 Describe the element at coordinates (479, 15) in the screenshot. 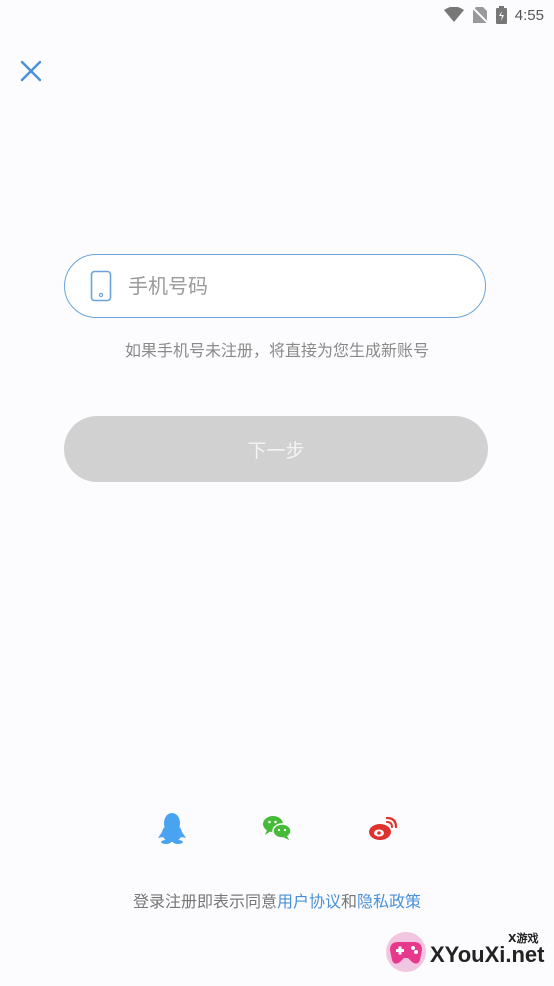

I see `no-sim-icon` at that location.